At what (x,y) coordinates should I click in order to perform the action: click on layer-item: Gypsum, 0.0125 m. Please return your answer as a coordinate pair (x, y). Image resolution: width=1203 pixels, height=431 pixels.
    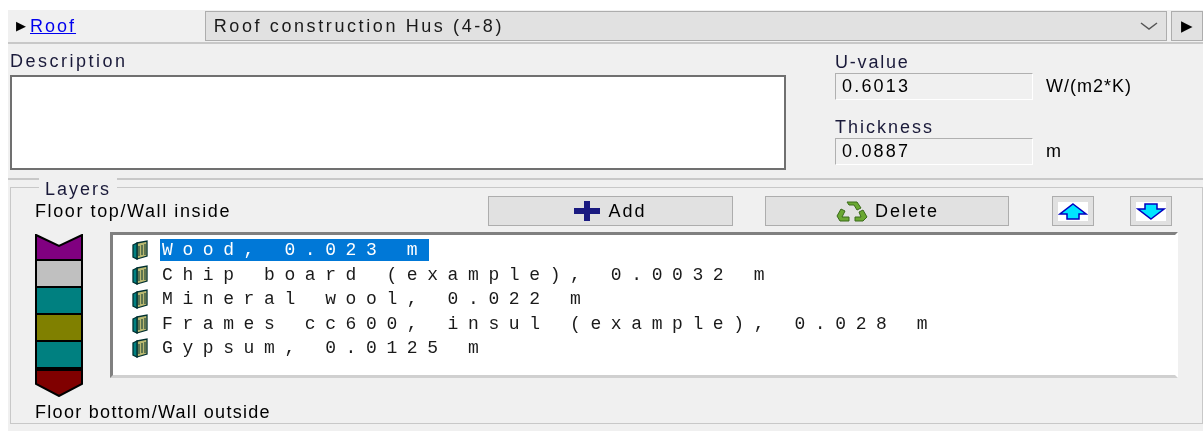
    Looking at the image, I should click on (325, 348).